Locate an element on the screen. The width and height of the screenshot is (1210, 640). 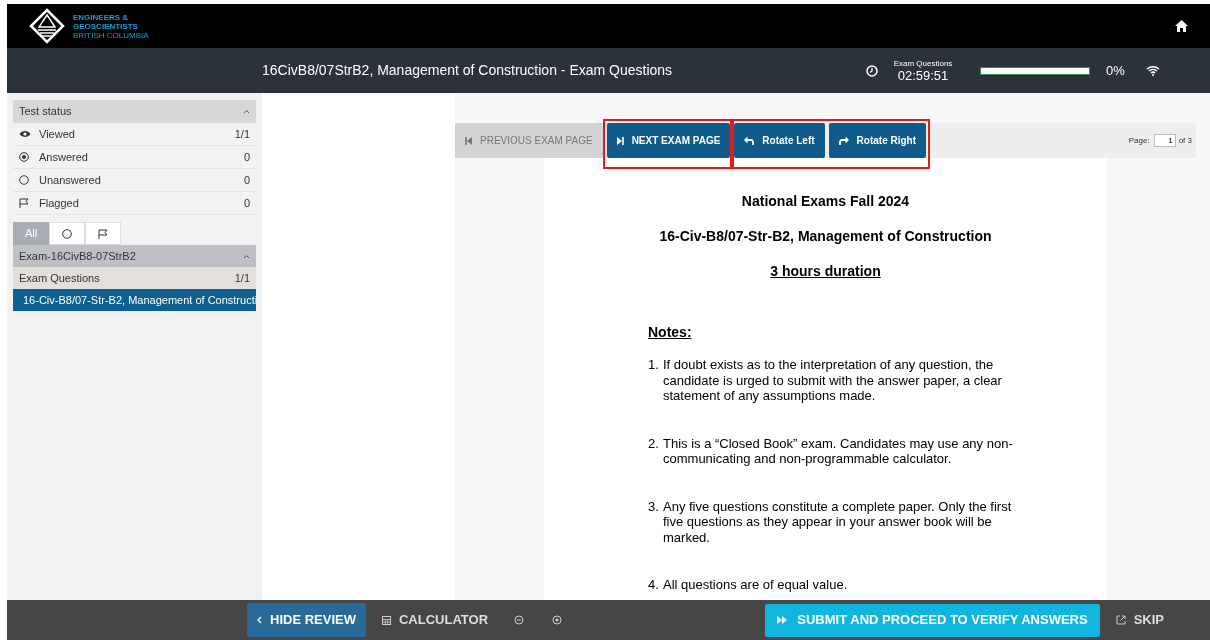
home-icon is located at coordinates (1181, 26).